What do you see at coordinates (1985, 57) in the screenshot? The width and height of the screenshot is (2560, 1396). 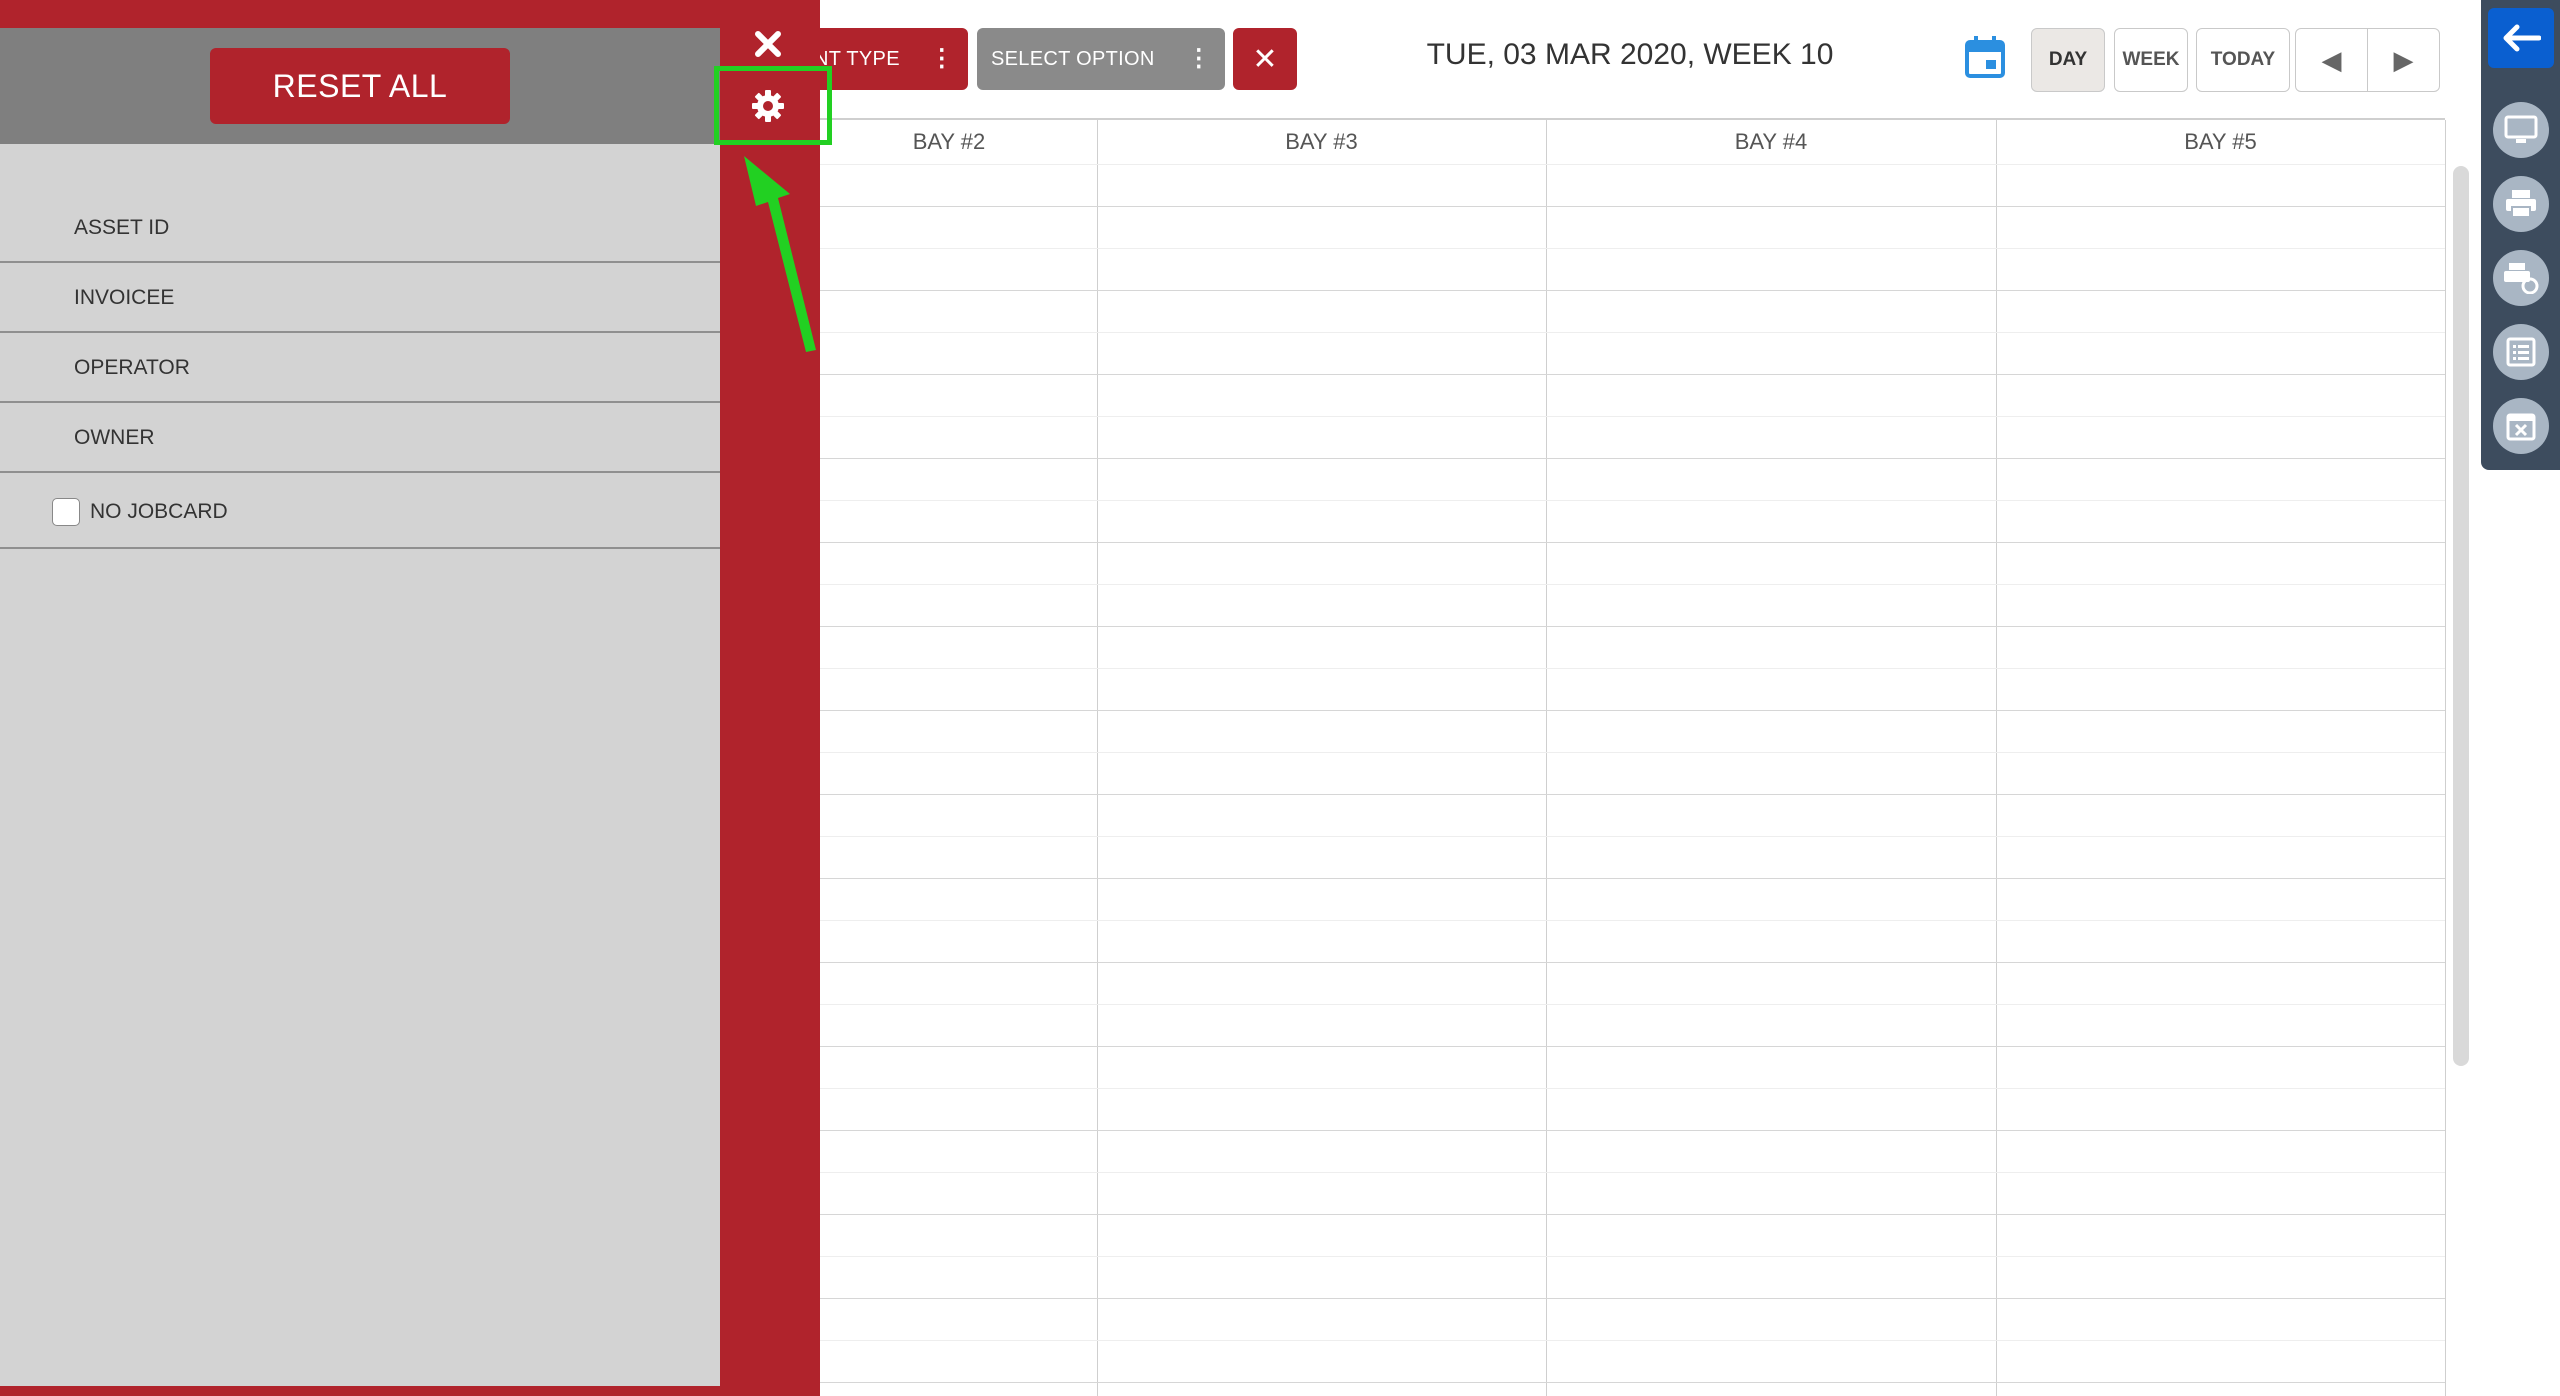 I see `calendar-icon` at bounding box center [1985, 57].